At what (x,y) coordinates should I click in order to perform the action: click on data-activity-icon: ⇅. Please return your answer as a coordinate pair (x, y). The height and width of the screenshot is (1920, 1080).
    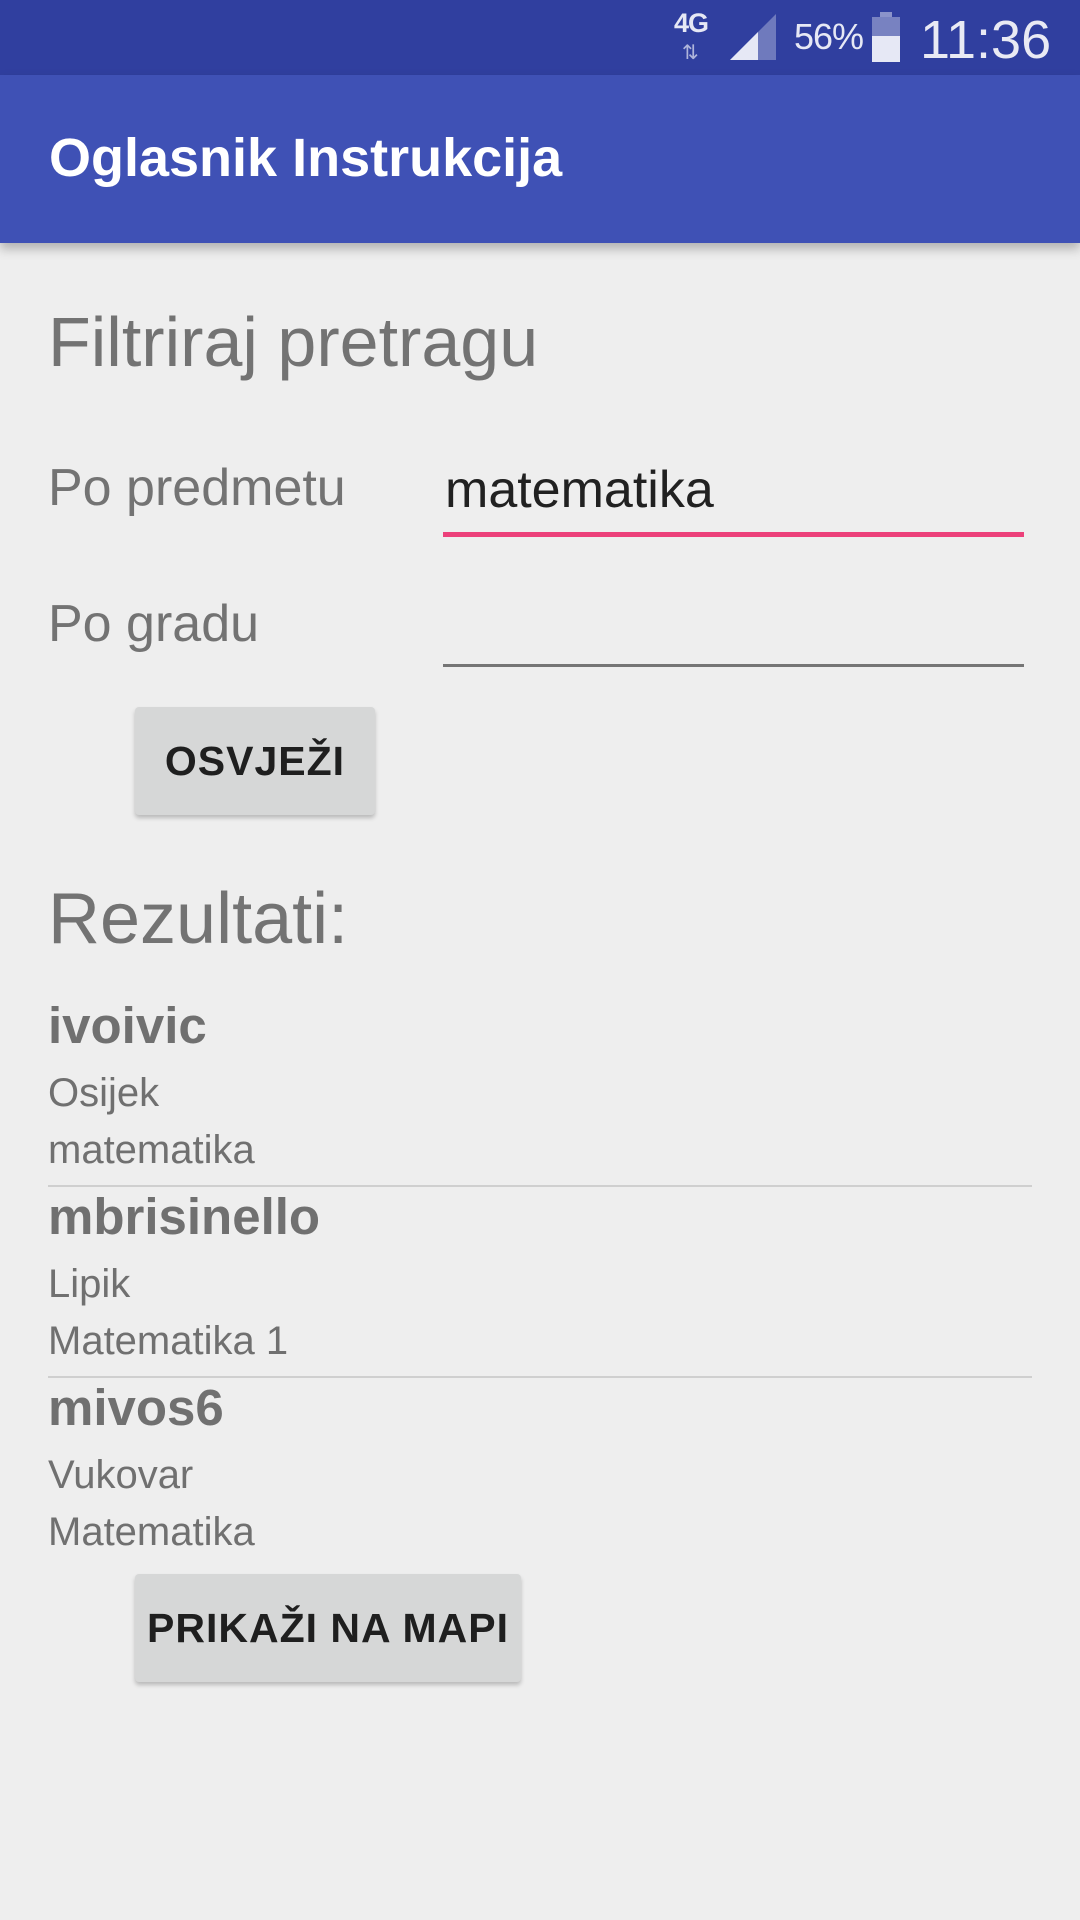
    Looking at the image, I should click on (690, 53).